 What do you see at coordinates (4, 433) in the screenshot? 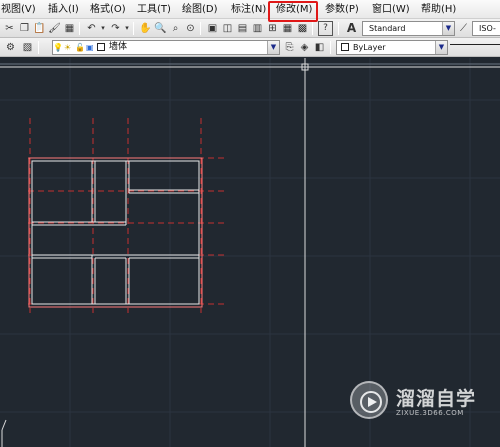
I see `ucs-icon` at bounding box center [4, 433].